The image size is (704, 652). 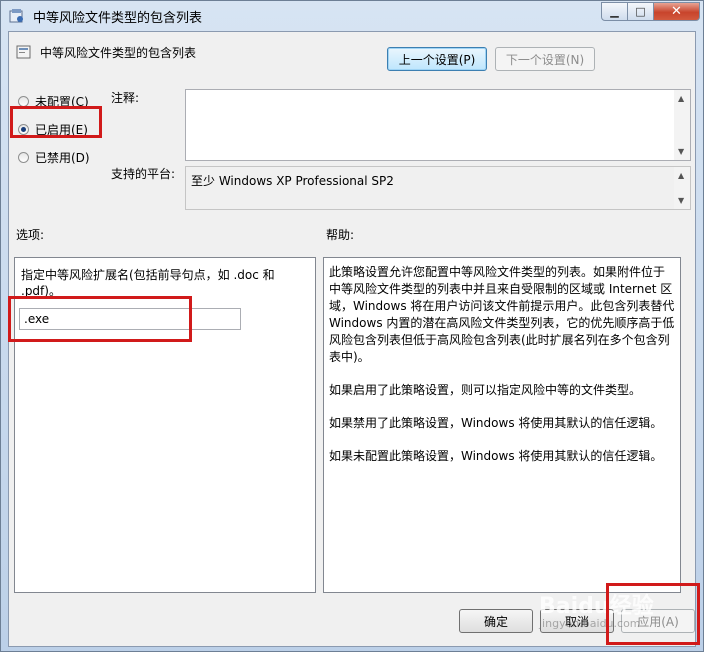 I want to click on options-description: 指定中等风险扩展名(包括前导句点，如 .doc 和 .pdf)。, so click(x=148, y=283).